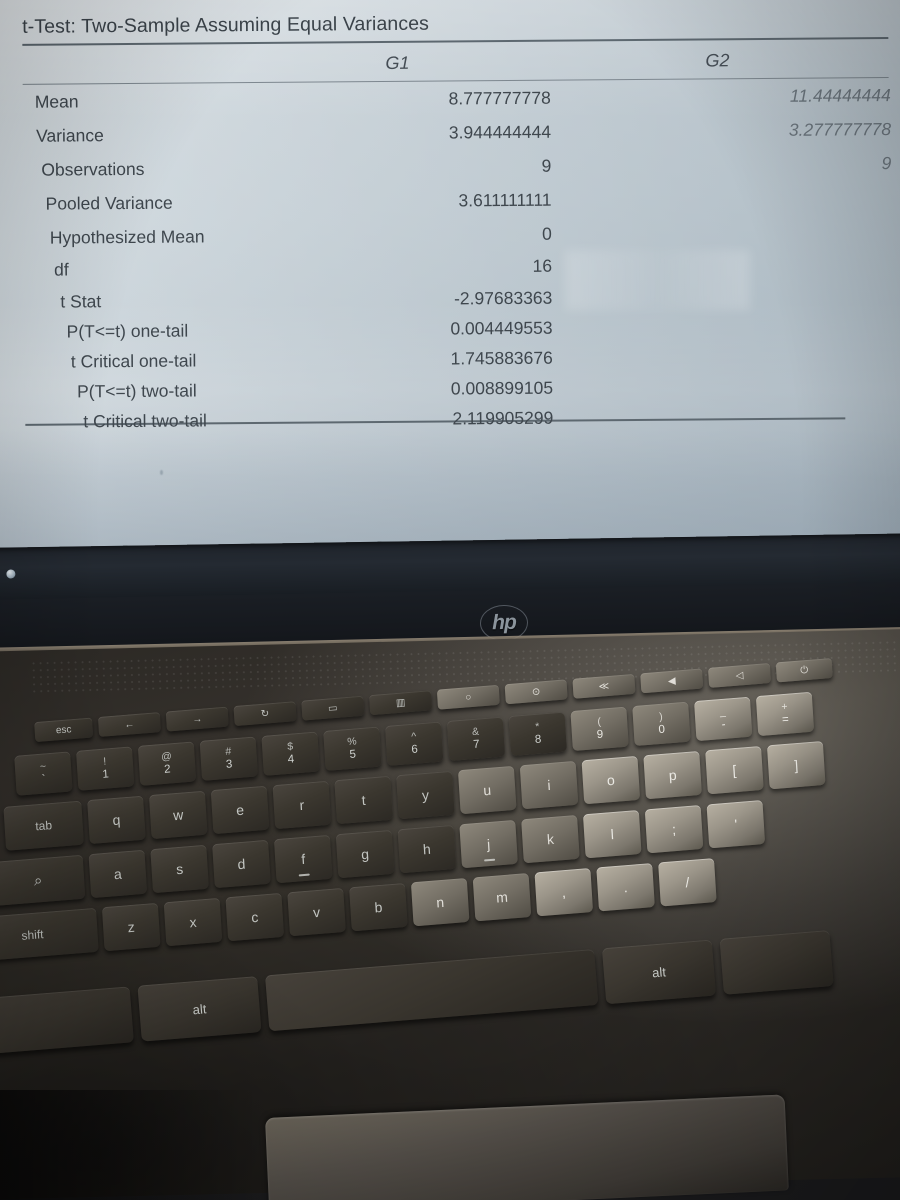 The width and height of the screenshot is (900, 1200). Describe the element at coordinates (505, 200) in the screenshot. I see `row-value-g1: 3.611111111` at that location.